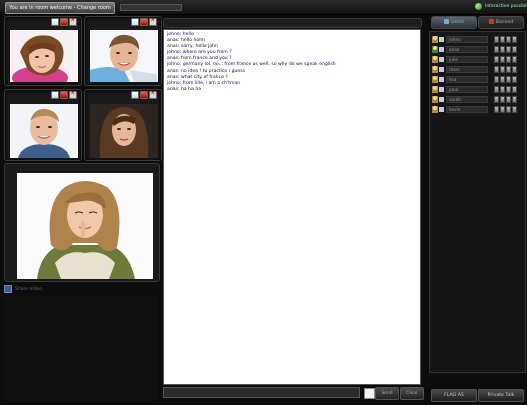 This screenshot has height=405, width=527. I want to click on private-talk-button: Private Talk, so click(501, 395).